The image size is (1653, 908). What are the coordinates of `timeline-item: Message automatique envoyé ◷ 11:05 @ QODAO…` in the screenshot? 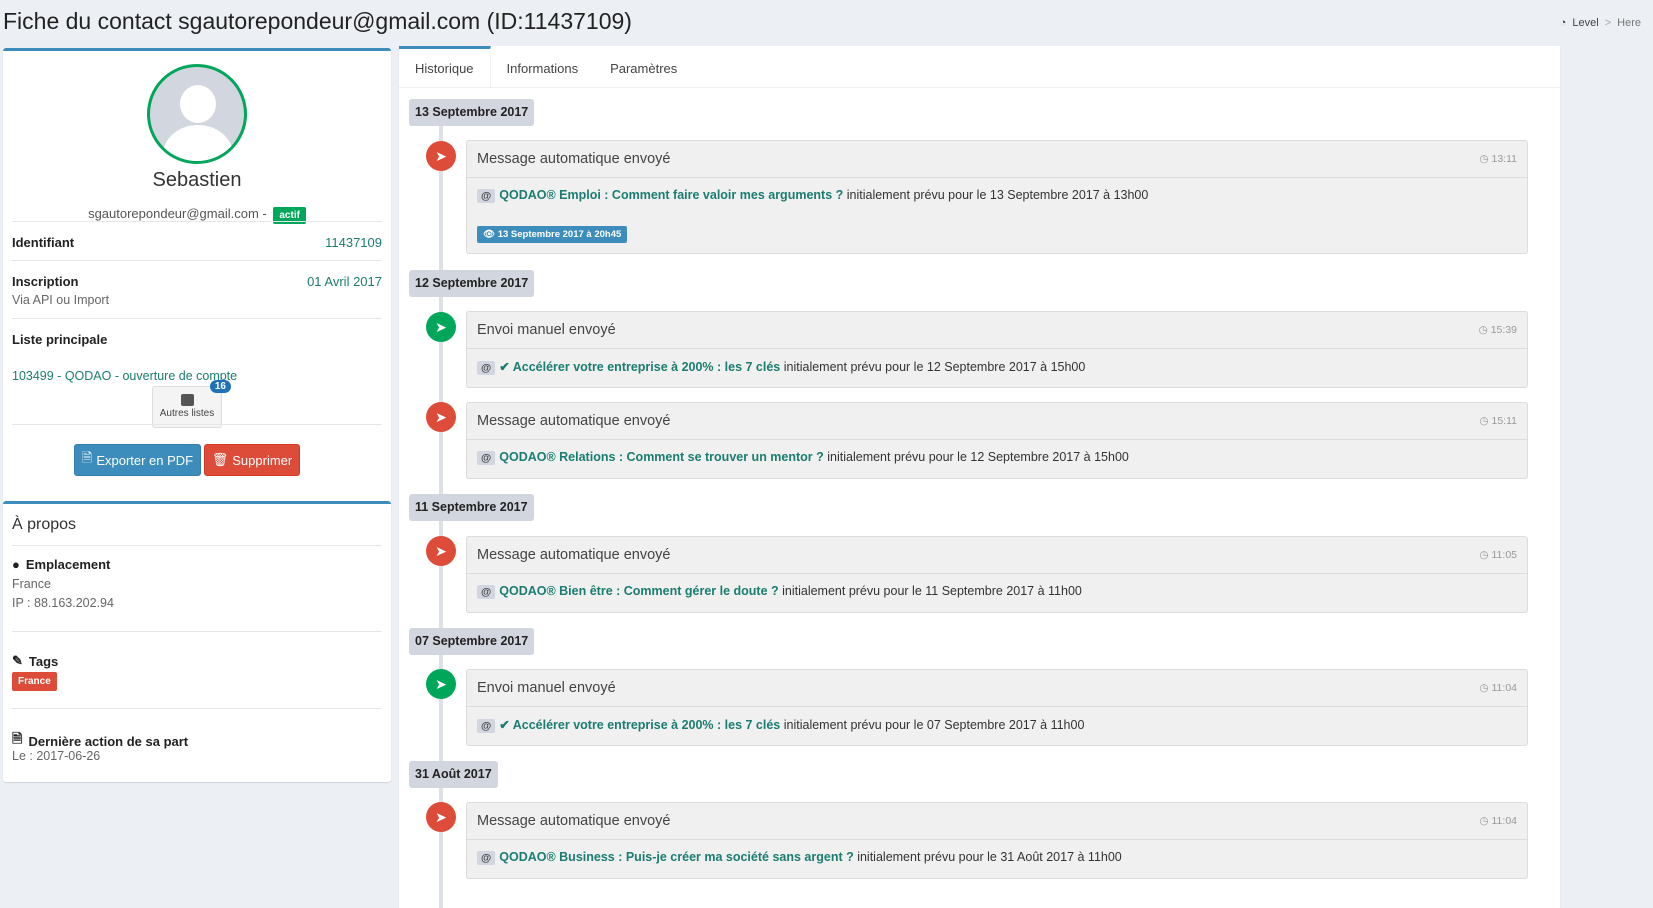 It's located at (997, 574).